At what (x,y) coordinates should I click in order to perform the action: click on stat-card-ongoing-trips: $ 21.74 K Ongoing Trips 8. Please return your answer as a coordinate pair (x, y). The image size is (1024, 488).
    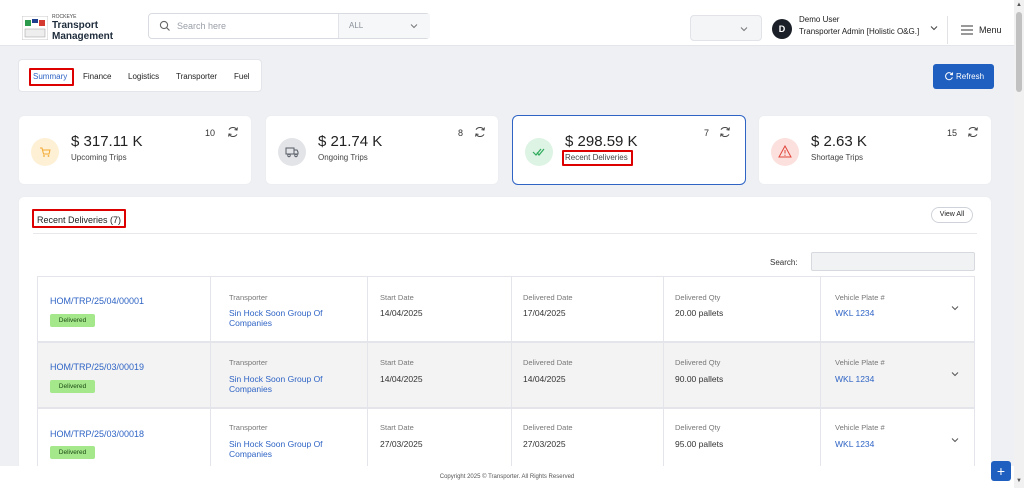
    Looking at the image, I should click on (382, 150).